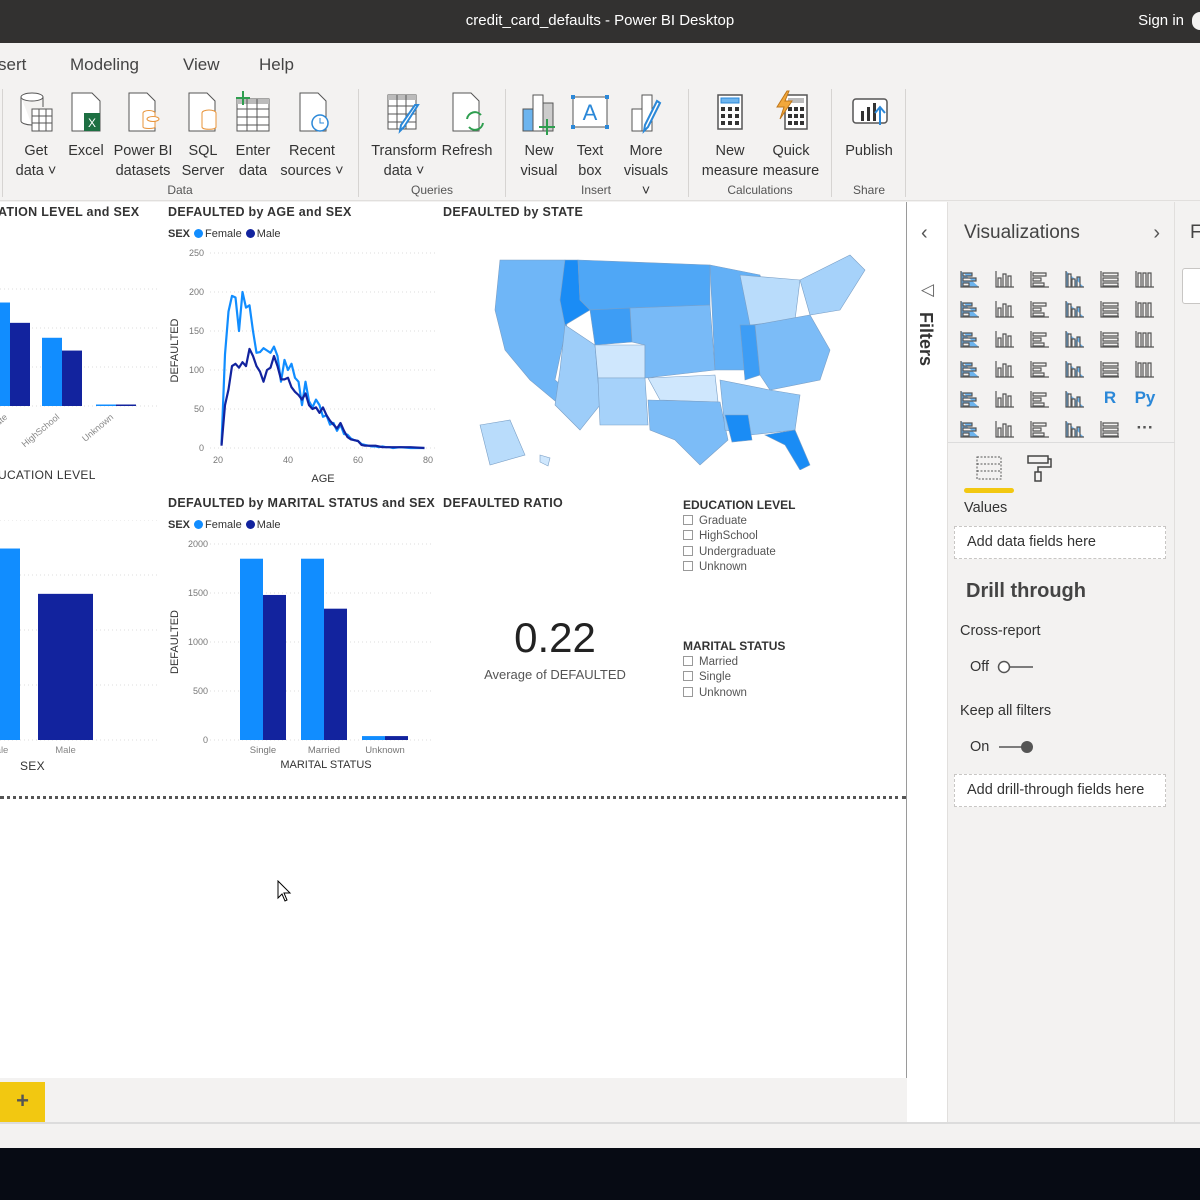  Describe the element at coordinates (970, 309) in the screenshot. I see `line-chart-icon` at that location.